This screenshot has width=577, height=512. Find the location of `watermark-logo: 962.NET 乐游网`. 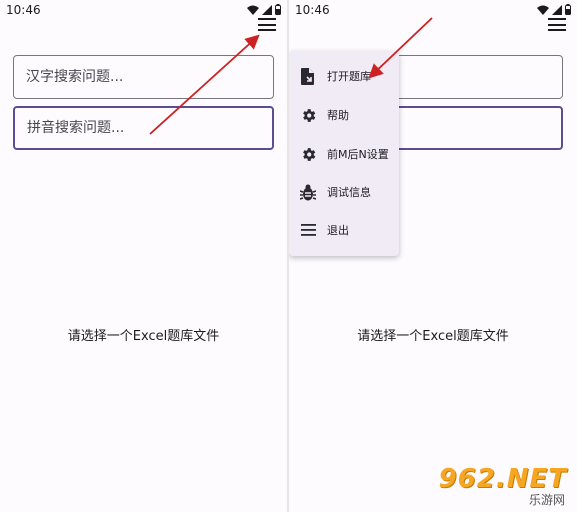

watermark-logo: 962.NET 乐游网 is located at coordinates (506, 486).